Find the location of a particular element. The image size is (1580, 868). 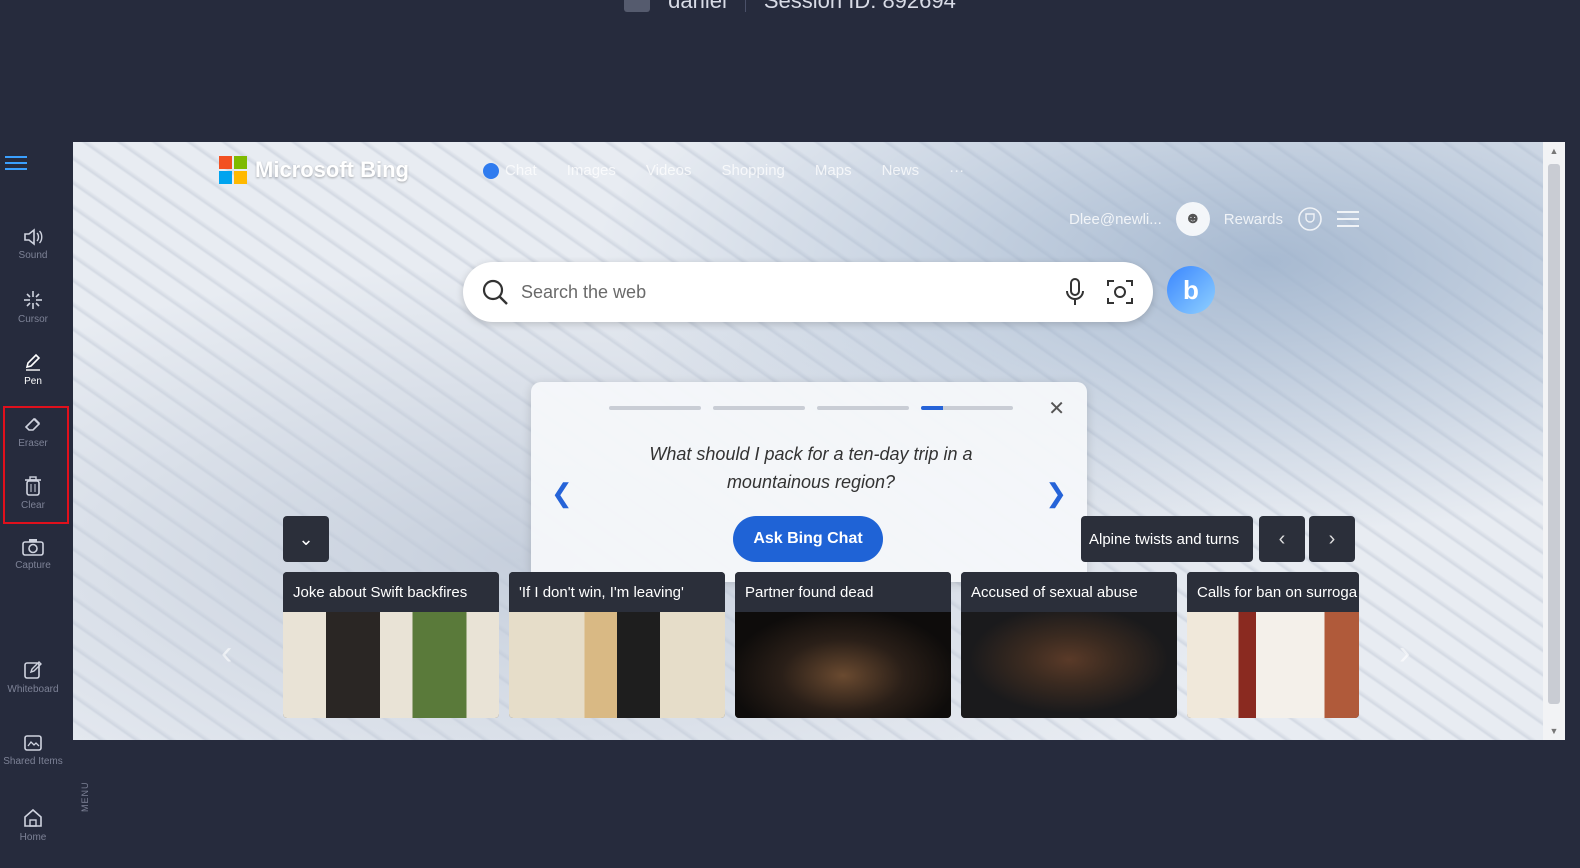

news-title: Calls for ban on surroga is located at coordinates (1273, 592).